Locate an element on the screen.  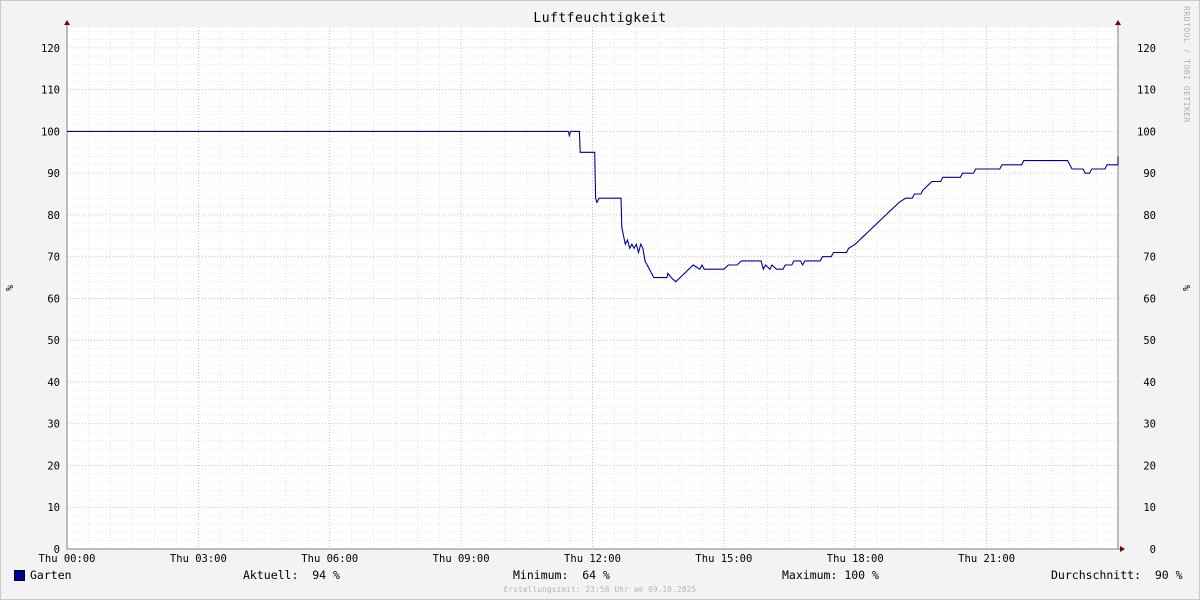
y-tick-label-right: 50 is located at coordinates (1149, 341).